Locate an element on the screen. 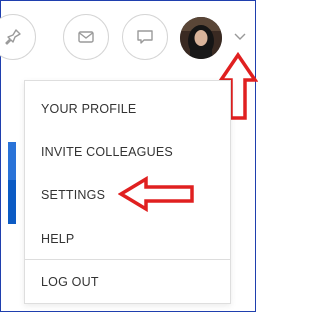 This screenshot has height=314, width=320. avatar-image is located at coordinates (201, 38).